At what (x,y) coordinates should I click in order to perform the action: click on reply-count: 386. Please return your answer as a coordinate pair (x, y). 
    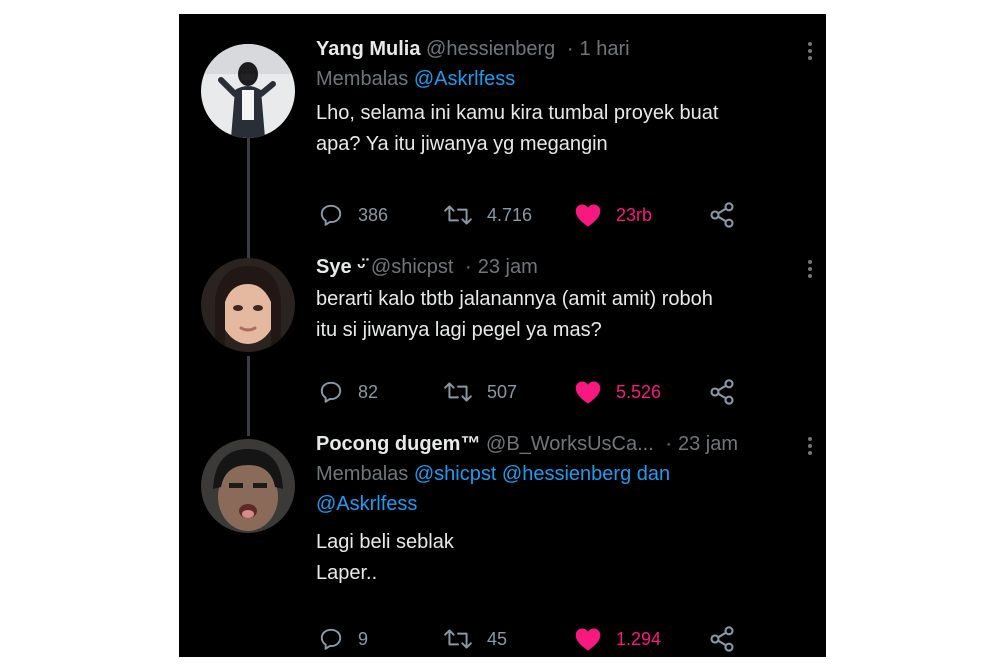
    Looking at the image, I should click on (373, 214).